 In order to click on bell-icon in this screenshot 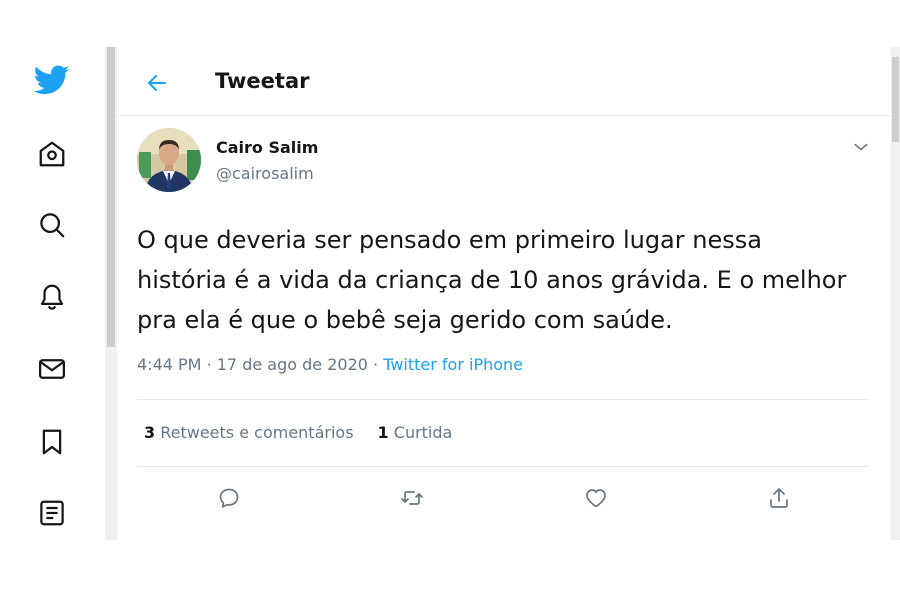, I will do `click(52, 297)`.